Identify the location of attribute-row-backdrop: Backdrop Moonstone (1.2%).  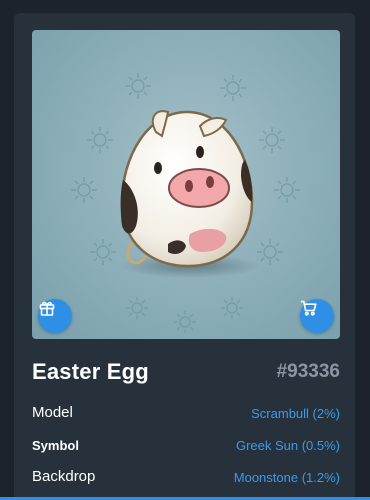
(186, 479).